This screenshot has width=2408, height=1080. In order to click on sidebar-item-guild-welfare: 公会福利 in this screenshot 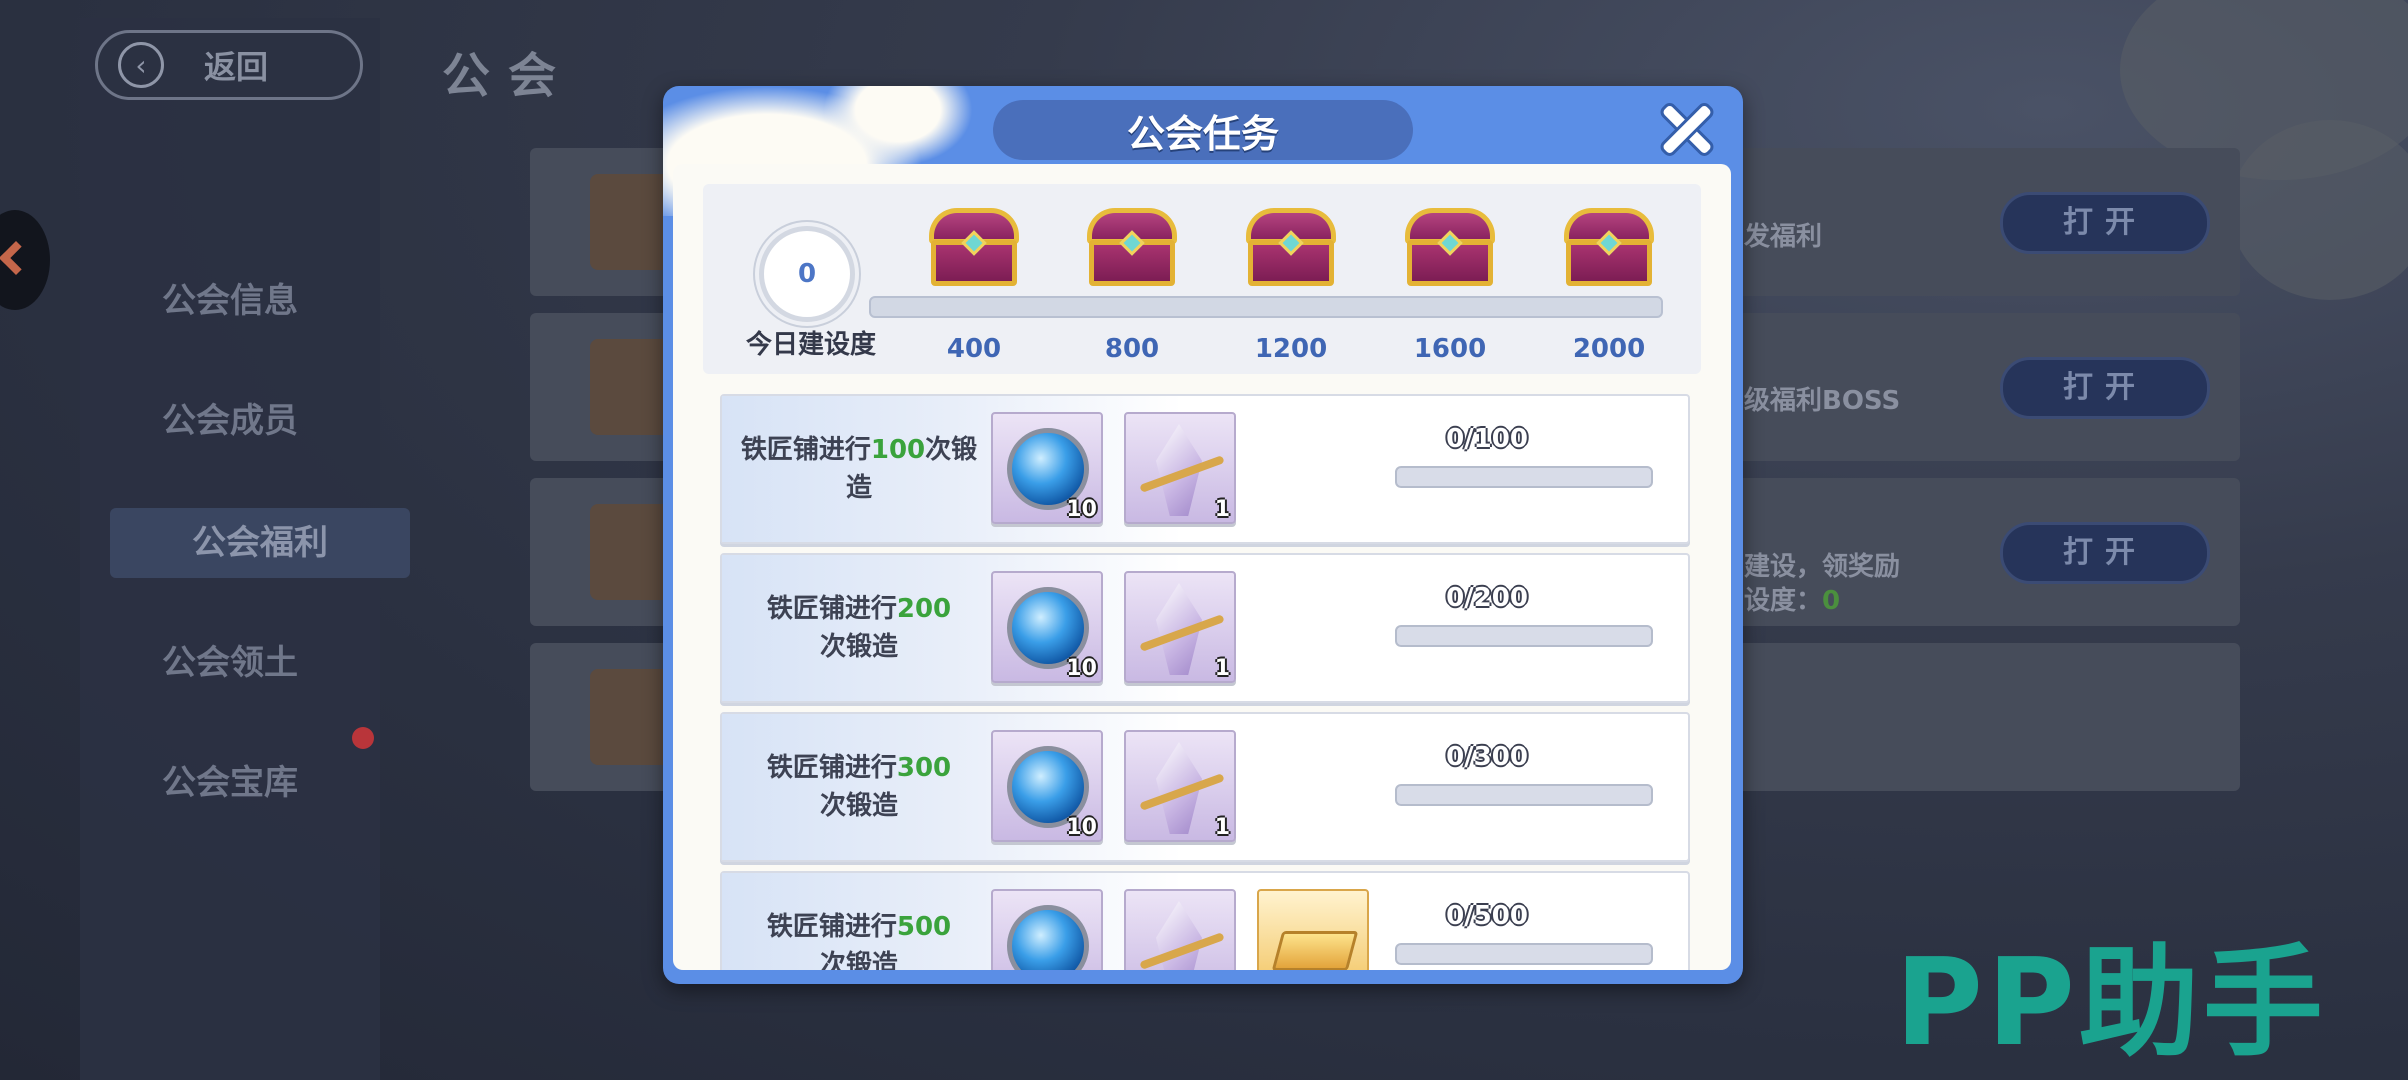, I will do `click(260, 543)`.